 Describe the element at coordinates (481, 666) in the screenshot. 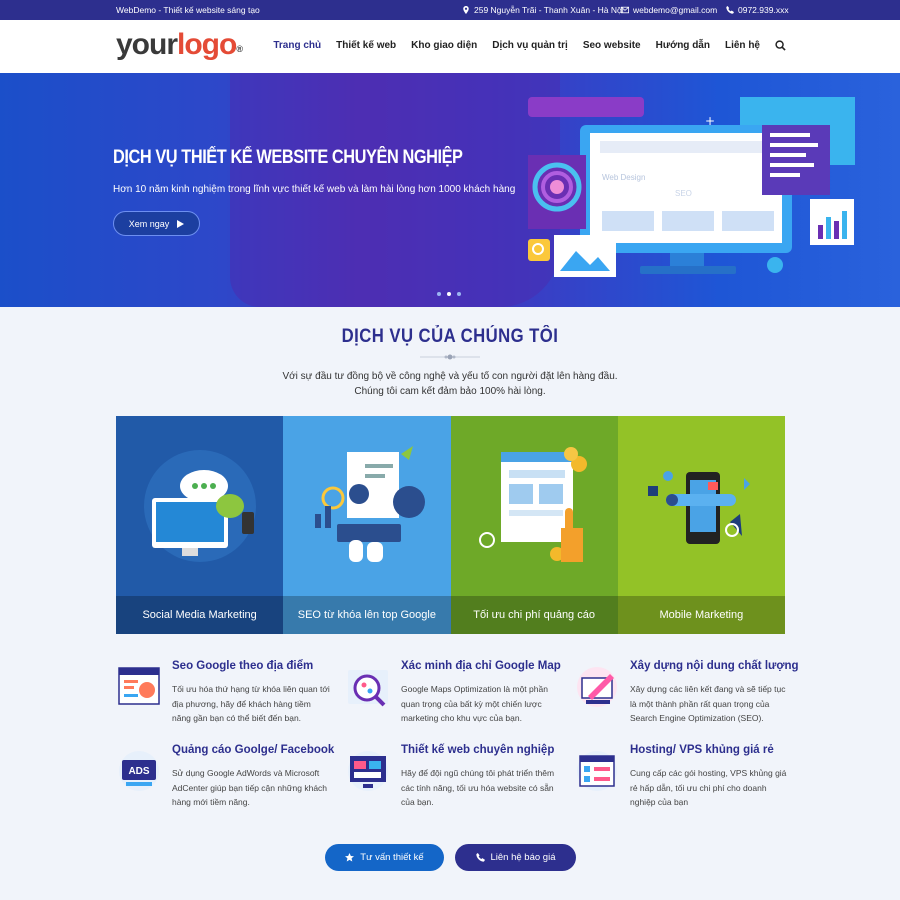

I see `feature-title: Xác minh địa chỉ Google Map` at that location.